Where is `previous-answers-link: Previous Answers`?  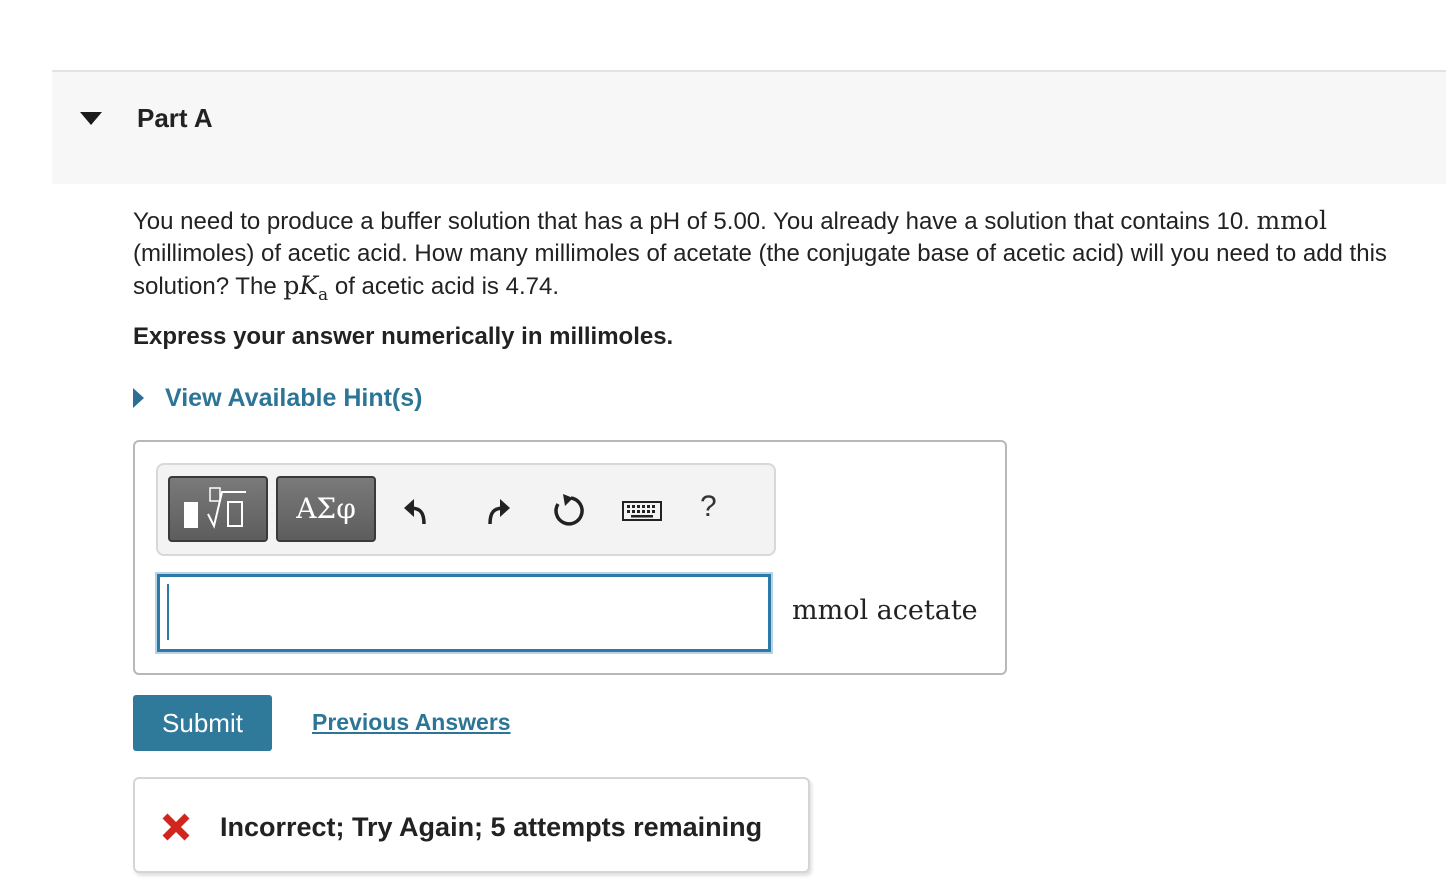 previous-answers-link: Previous Answers is located at coordinates (411, 722).